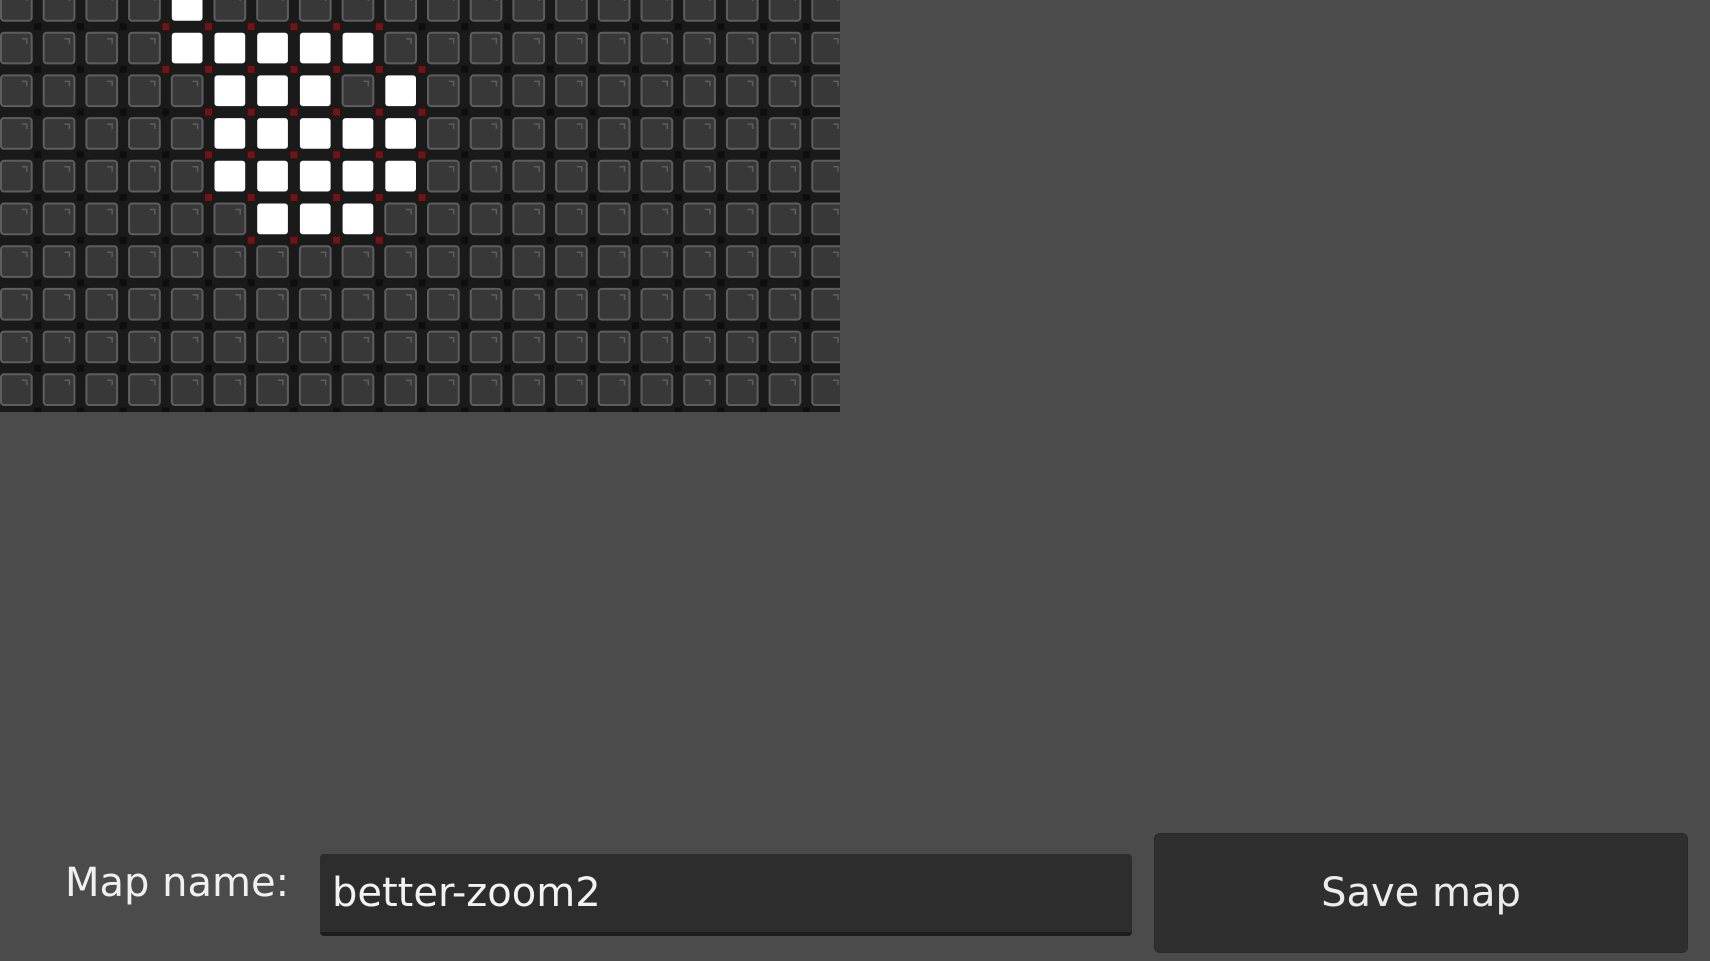 Image resolution: width=1710 pixels, height=961 pixels. What do you see at coordinates (726, 895) in the screenshot?
I see `map-name-input` at bounding box center [726, 895].